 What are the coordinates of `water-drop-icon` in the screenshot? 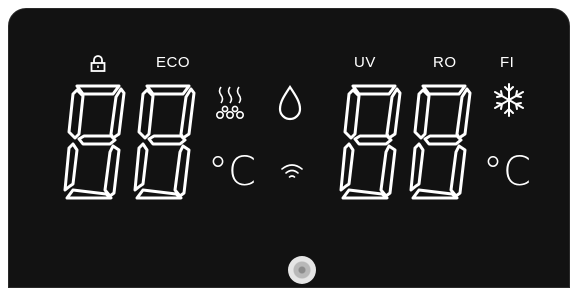 It's located at (290, 103).